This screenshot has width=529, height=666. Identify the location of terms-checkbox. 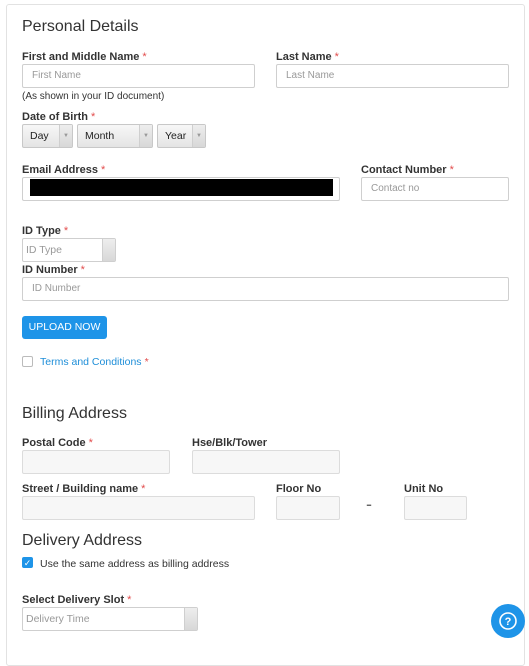
(27, 361).